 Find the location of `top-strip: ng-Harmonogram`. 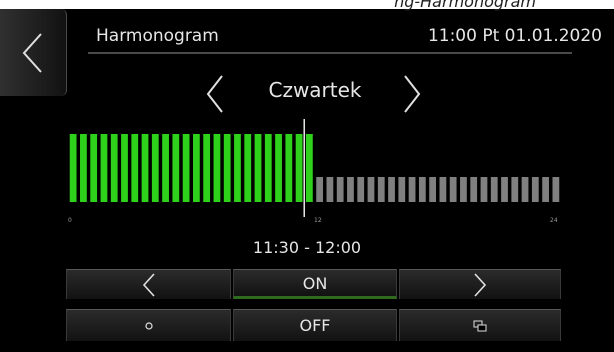

top-strip: ng-Harmonogram is located at coordinates (307, 5).